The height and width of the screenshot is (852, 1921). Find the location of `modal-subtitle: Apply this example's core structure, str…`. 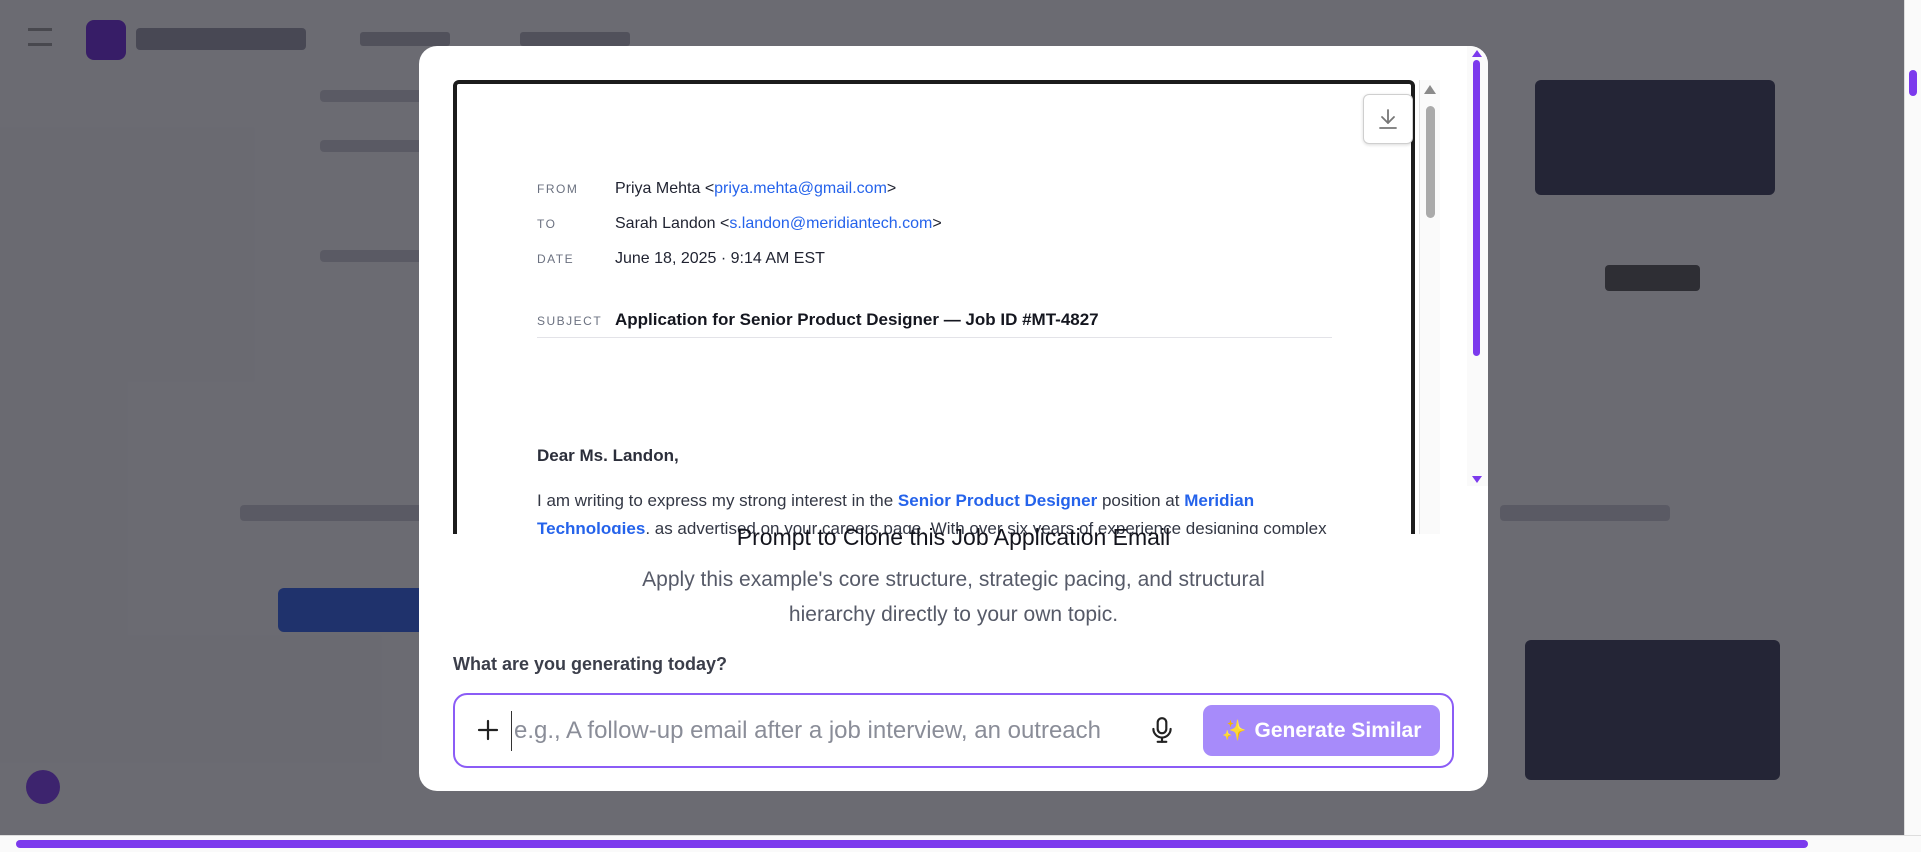

modal-subtitle: Apply this example's core structure, str… is located at coordinates (953, 597).